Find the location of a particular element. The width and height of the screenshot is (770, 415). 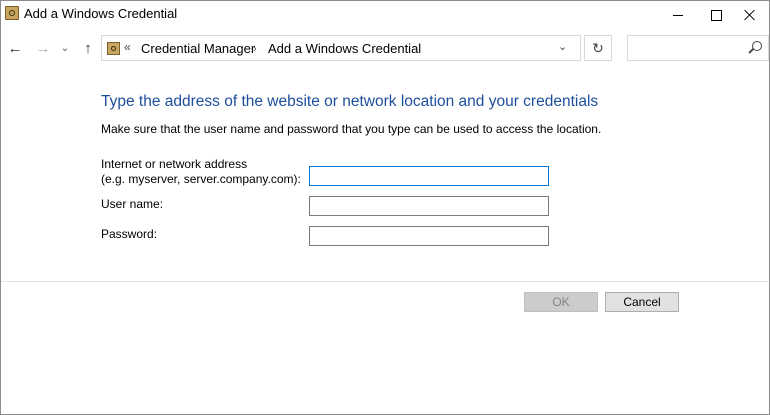

search-box is located at coordinates (698, 48).